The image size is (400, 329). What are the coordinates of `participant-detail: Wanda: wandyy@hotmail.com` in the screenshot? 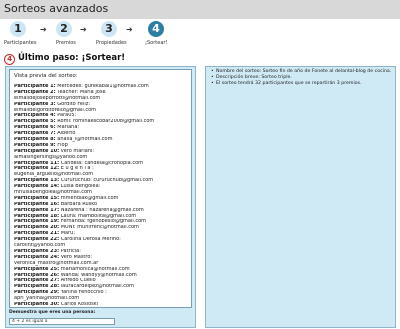 It's located at (98, 275).